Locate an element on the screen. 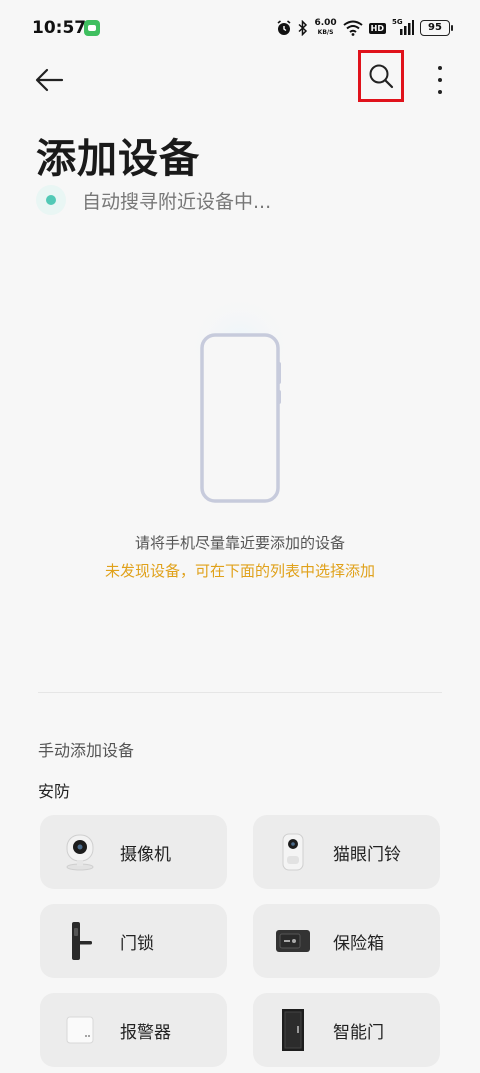 Image resolution: width=480 pixels, height=1073 pixels. page-title: 添加设备 is located at coordinates (118, 159).